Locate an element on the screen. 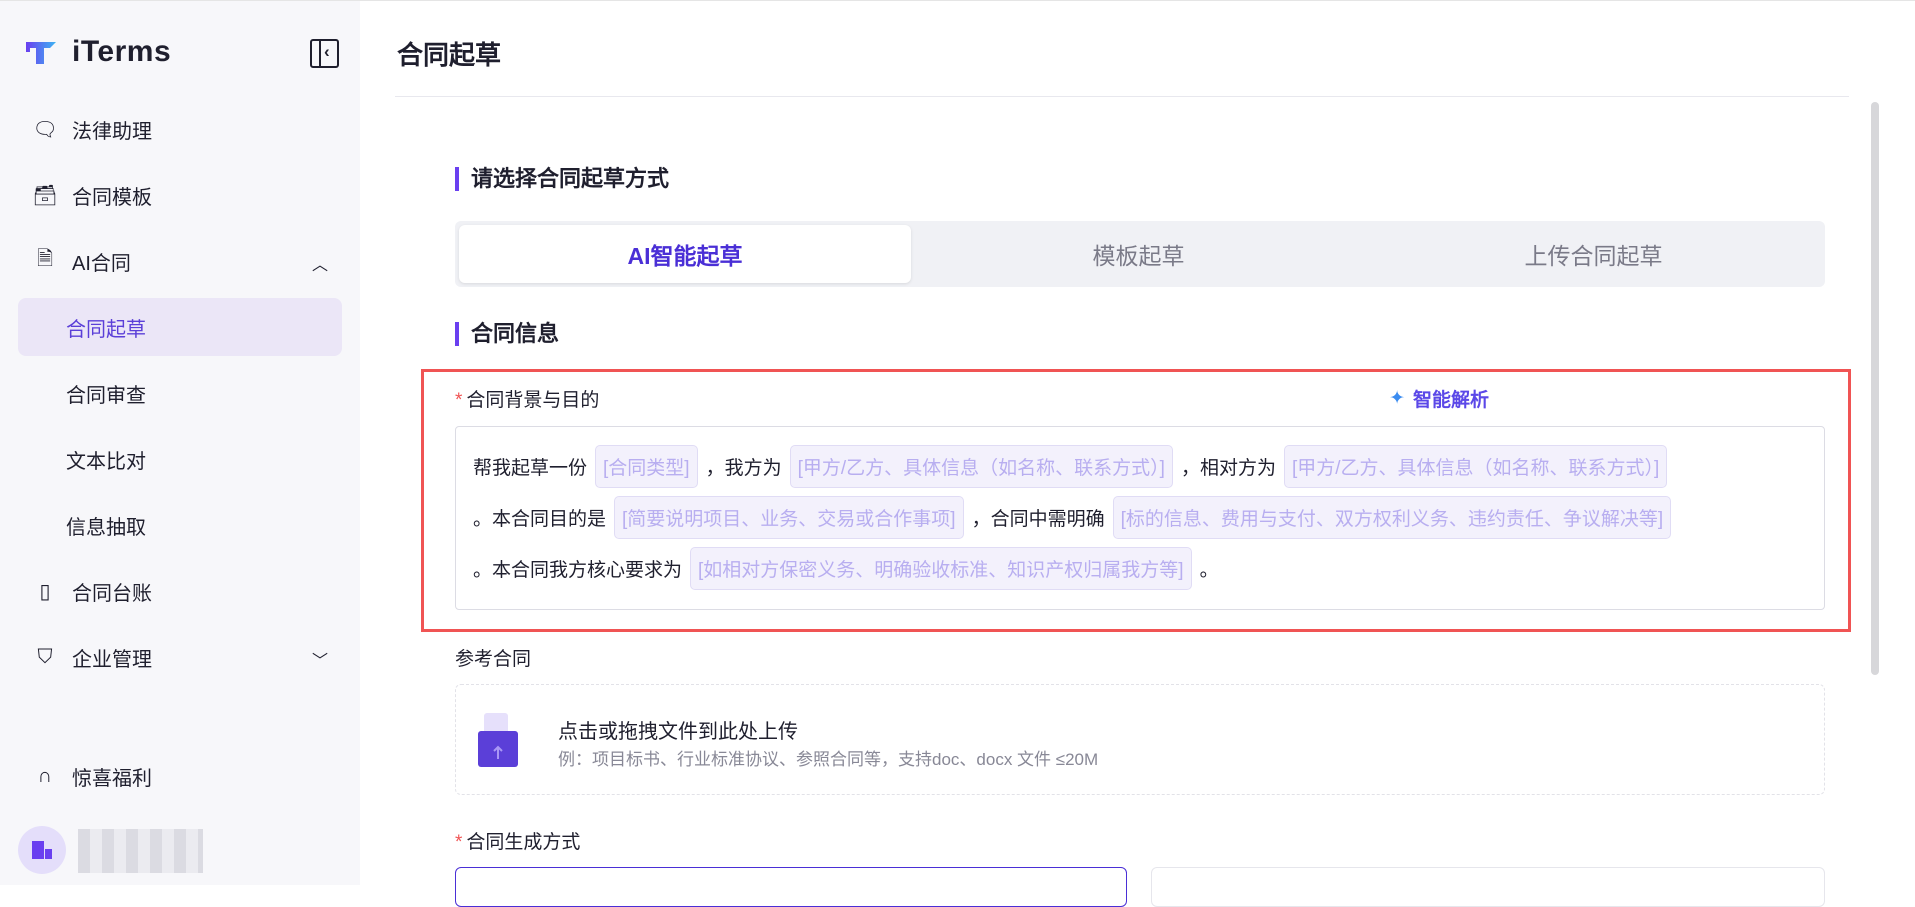 This screenshot has height=907, width=1915. prompt-text: 。本合同我方核心要求为 is located at coordinates (578, 570).